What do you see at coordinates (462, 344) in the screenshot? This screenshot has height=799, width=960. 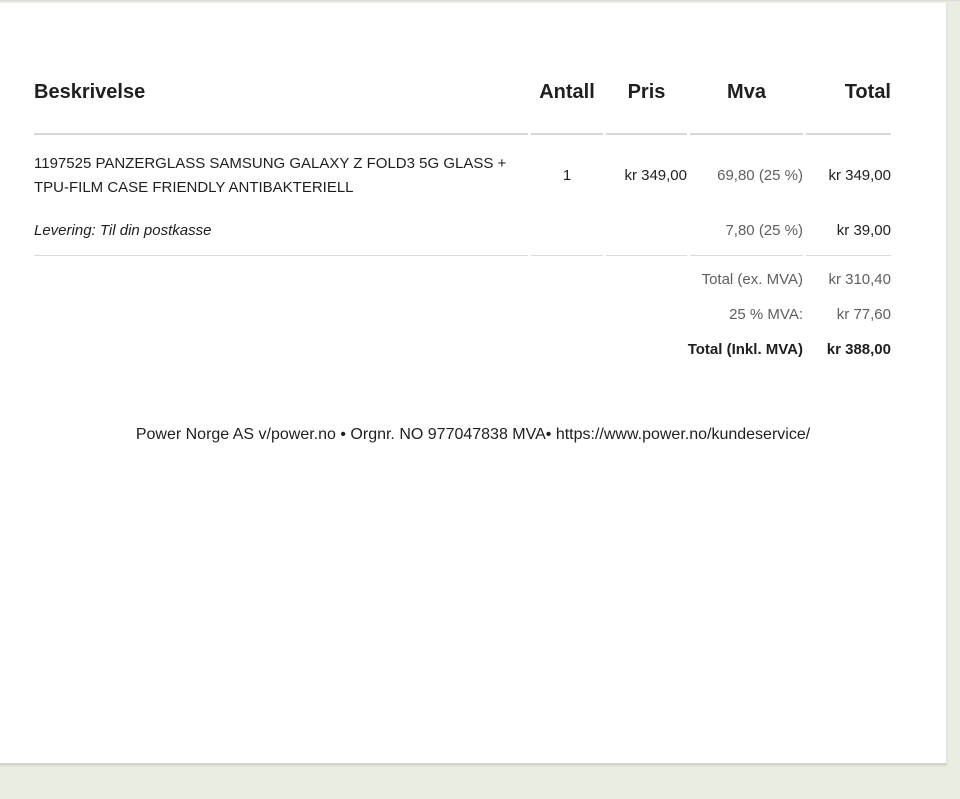 I see `summary-row-total-incl-vat: Total (Inkl. MVA) kr 388,00` at bounding box center [462, 344].